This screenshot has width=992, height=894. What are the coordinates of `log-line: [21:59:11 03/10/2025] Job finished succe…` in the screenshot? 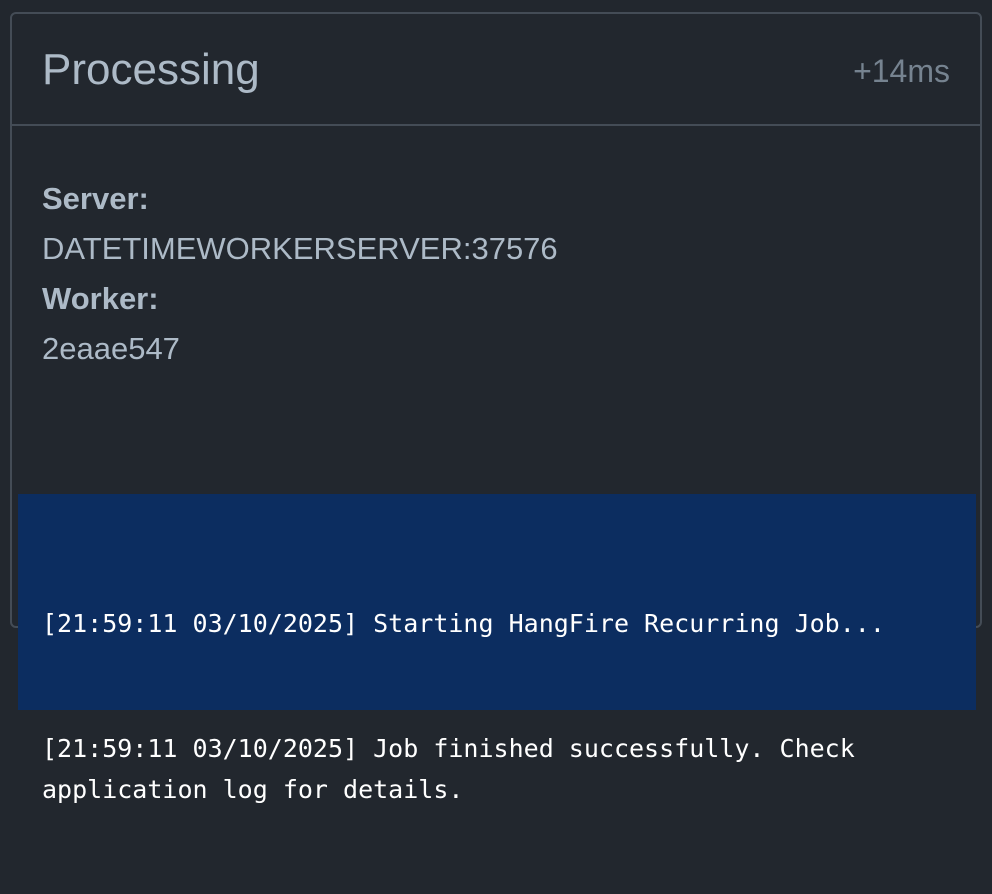 It's located at (456, 769).